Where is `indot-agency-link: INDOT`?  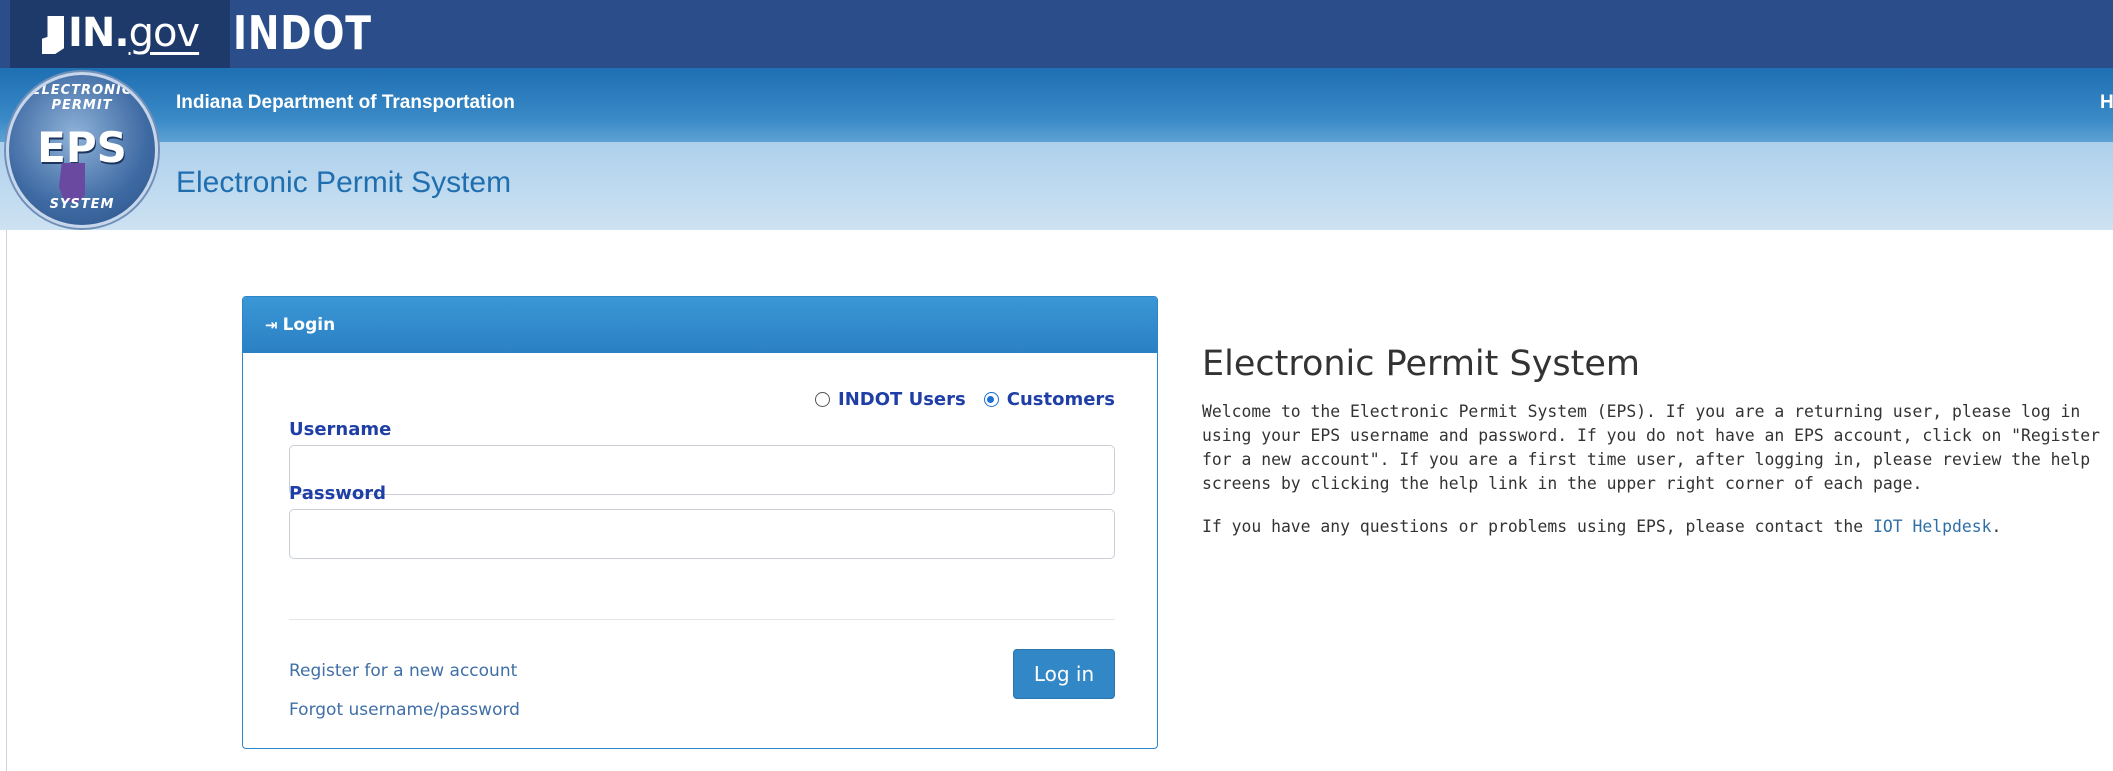 indot-agency-link: INDOT is located at coordinates (302, 33).